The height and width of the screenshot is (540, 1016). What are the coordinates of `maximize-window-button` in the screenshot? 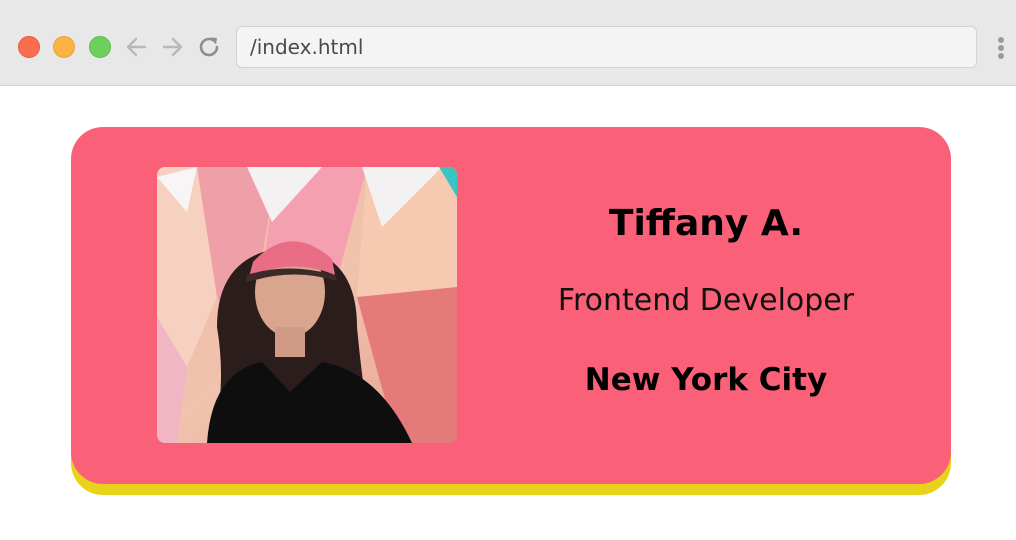 It's located at (100, 47).